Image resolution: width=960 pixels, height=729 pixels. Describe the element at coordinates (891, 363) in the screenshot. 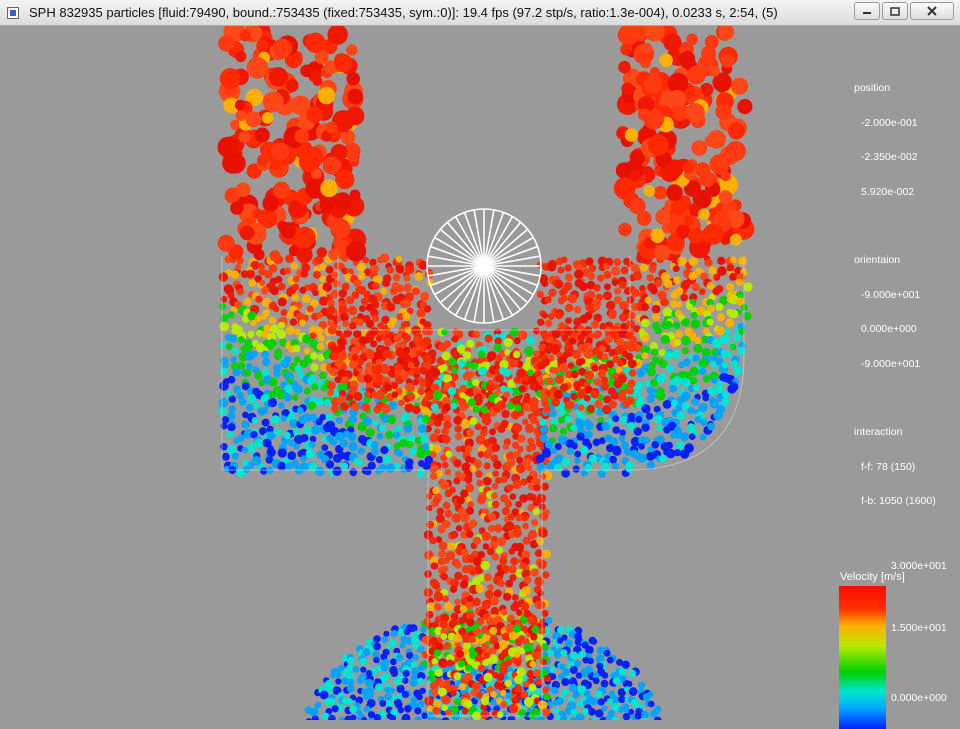

I see `orientation-z: -9.000e+001` at that location.